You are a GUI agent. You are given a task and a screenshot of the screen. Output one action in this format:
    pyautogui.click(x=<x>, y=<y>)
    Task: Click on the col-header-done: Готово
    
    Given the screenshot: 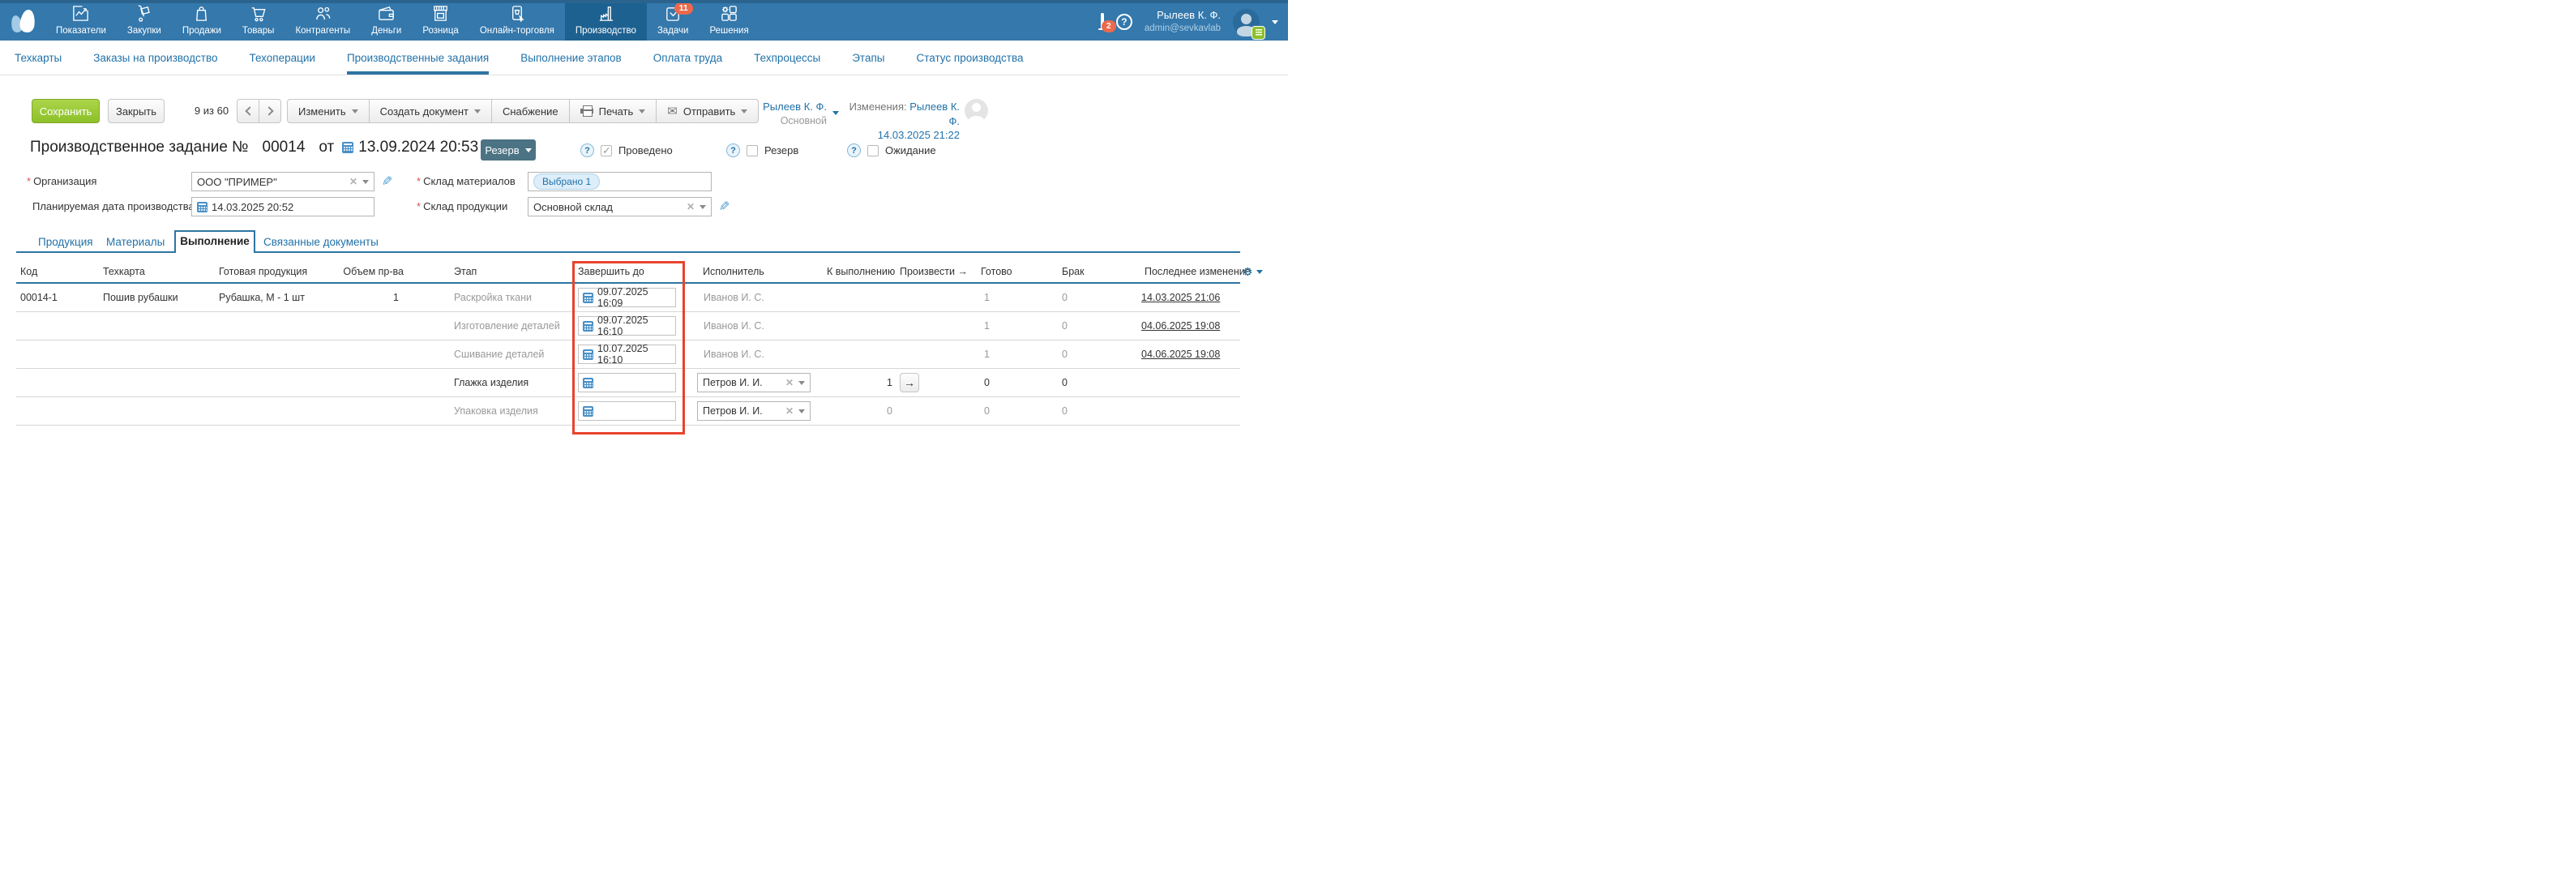 What is the action you would take?
    pyautogui.click(x=997, y=271)
    